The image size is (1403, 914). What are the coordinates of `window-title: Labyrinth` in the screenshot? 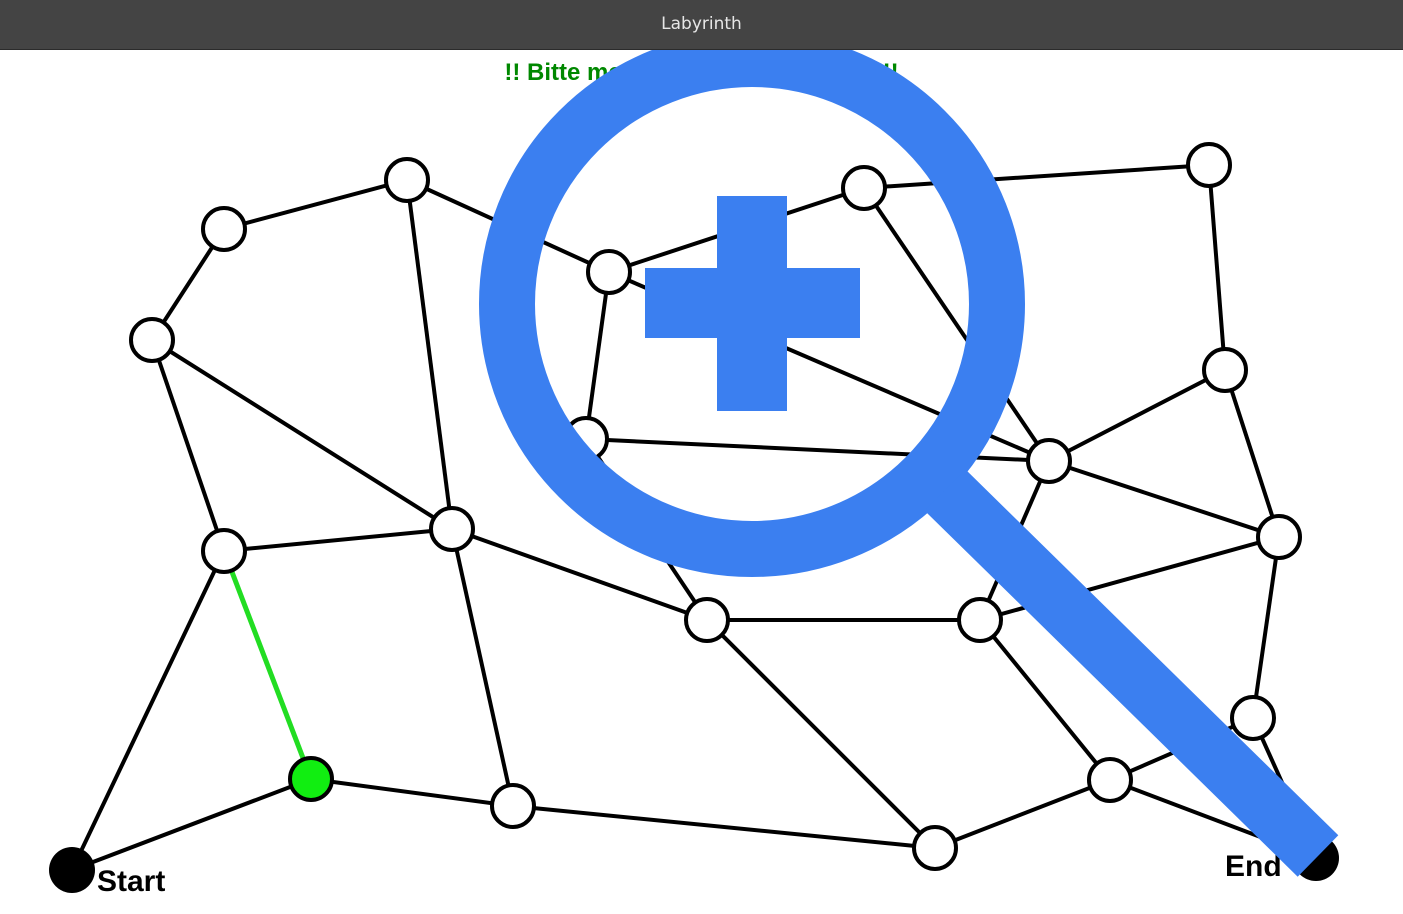 It's located at (701, 24).